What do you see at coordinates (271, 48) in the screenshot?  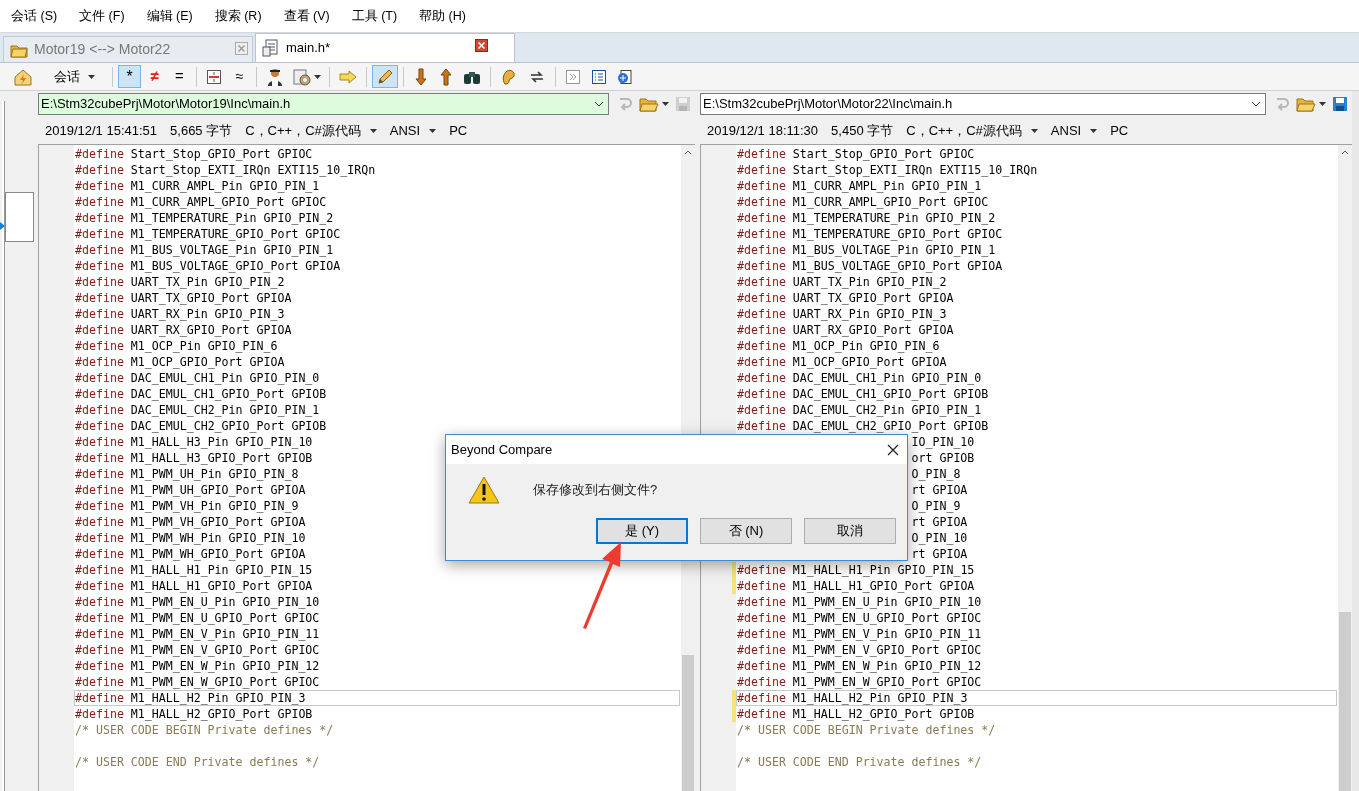 I see `document-icon` at bounding box center [271, 48].